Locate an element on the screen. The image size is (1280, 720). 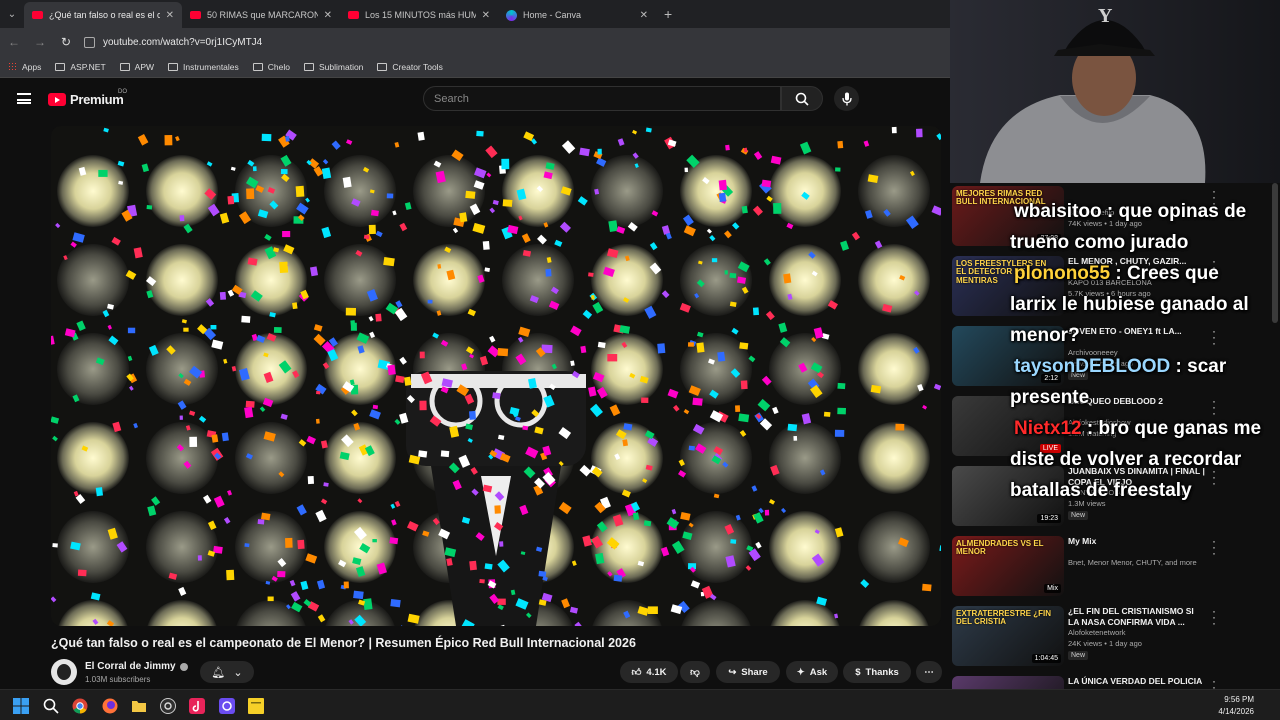
bookmark-folder: ASP.NET is located at coordinates (80, 66).